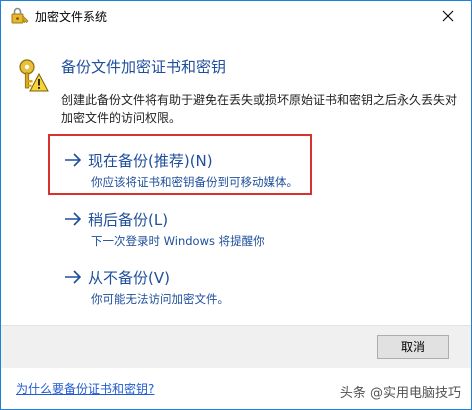  Describe the element at coordinates (194, 182) in the screenshot. I see `option-subtitle: 你应该将证书和密钥备份到可移动媒体。` at that location.